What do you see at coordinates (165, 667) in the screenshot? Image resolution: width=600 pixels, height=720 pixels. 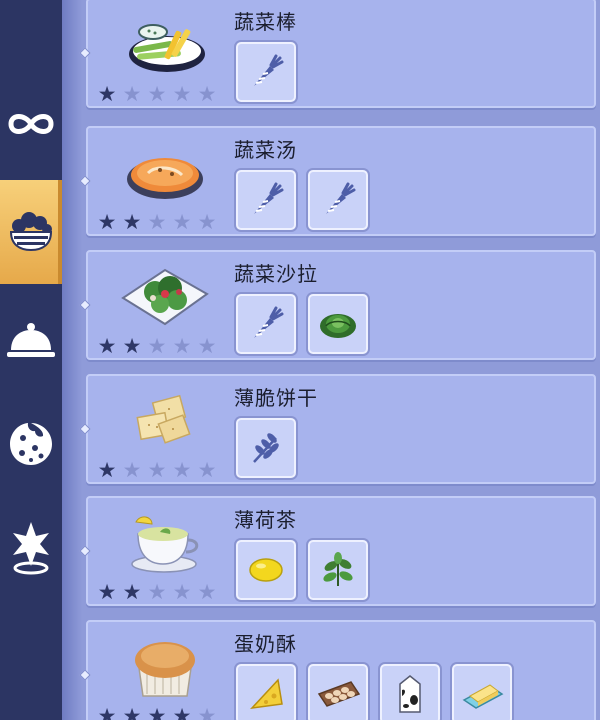 I see `souffle-icon` at bounding box center [165, 667].